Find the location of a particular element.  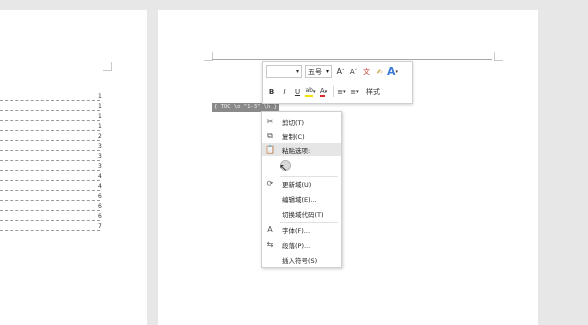

menu-item-paste-options: 📋 粘贴选项: is located at coordinates (301, 149).